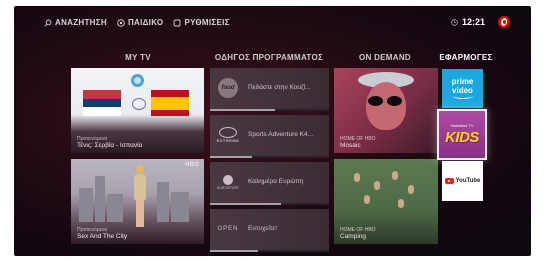 The image size is (545, 263). What do you see at coordinates (462, 137) in the screenshot?
I see `kids-label: KIDS` at bounding box center [462, 137].